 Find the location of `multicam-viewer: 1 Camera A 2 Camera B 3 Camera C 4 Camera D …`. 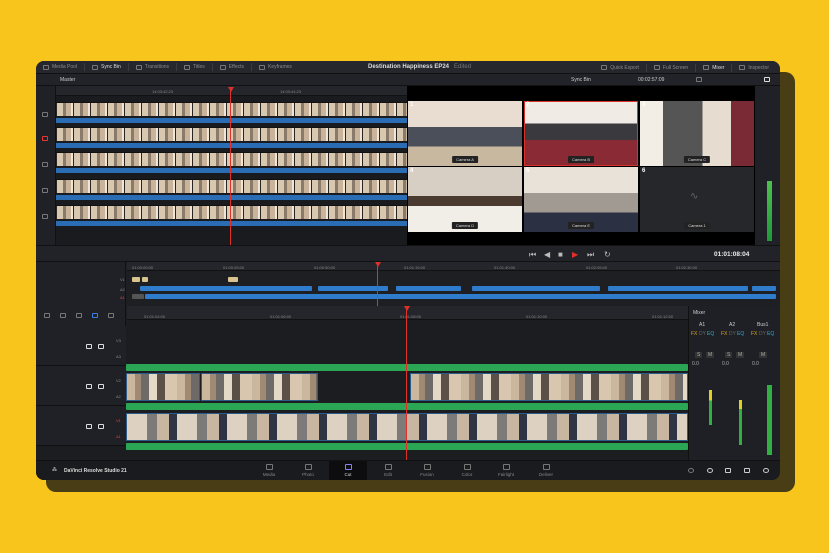

multicam-viewer: 1 Camera A 2 Camera B 3 Camera C 4 Camera D … is located at coordinates (581, 165).